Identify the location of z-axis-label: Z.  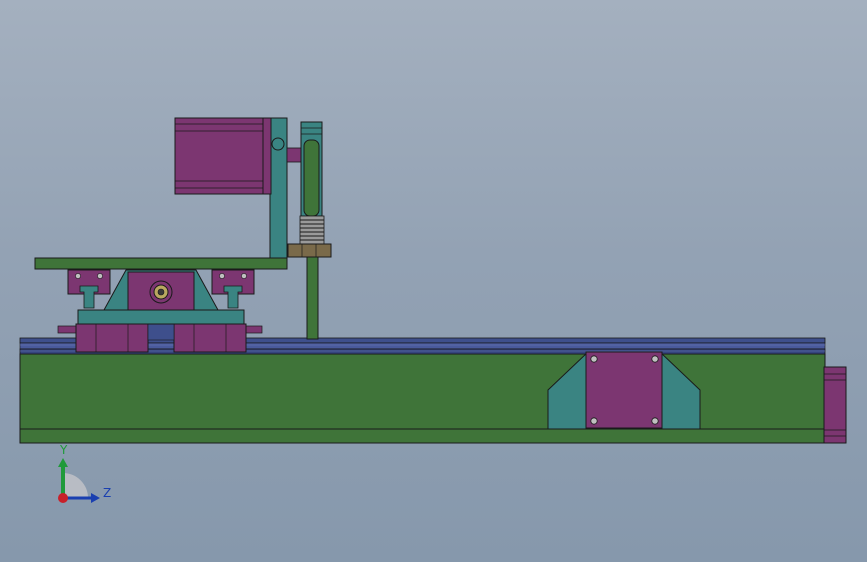
(107, 493).